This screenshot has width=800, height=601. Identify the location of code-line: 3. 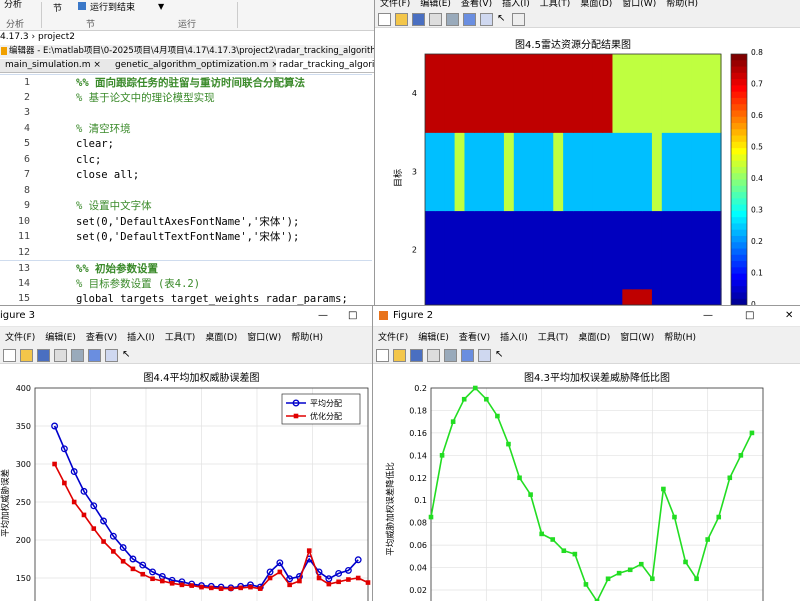
(186, 113).